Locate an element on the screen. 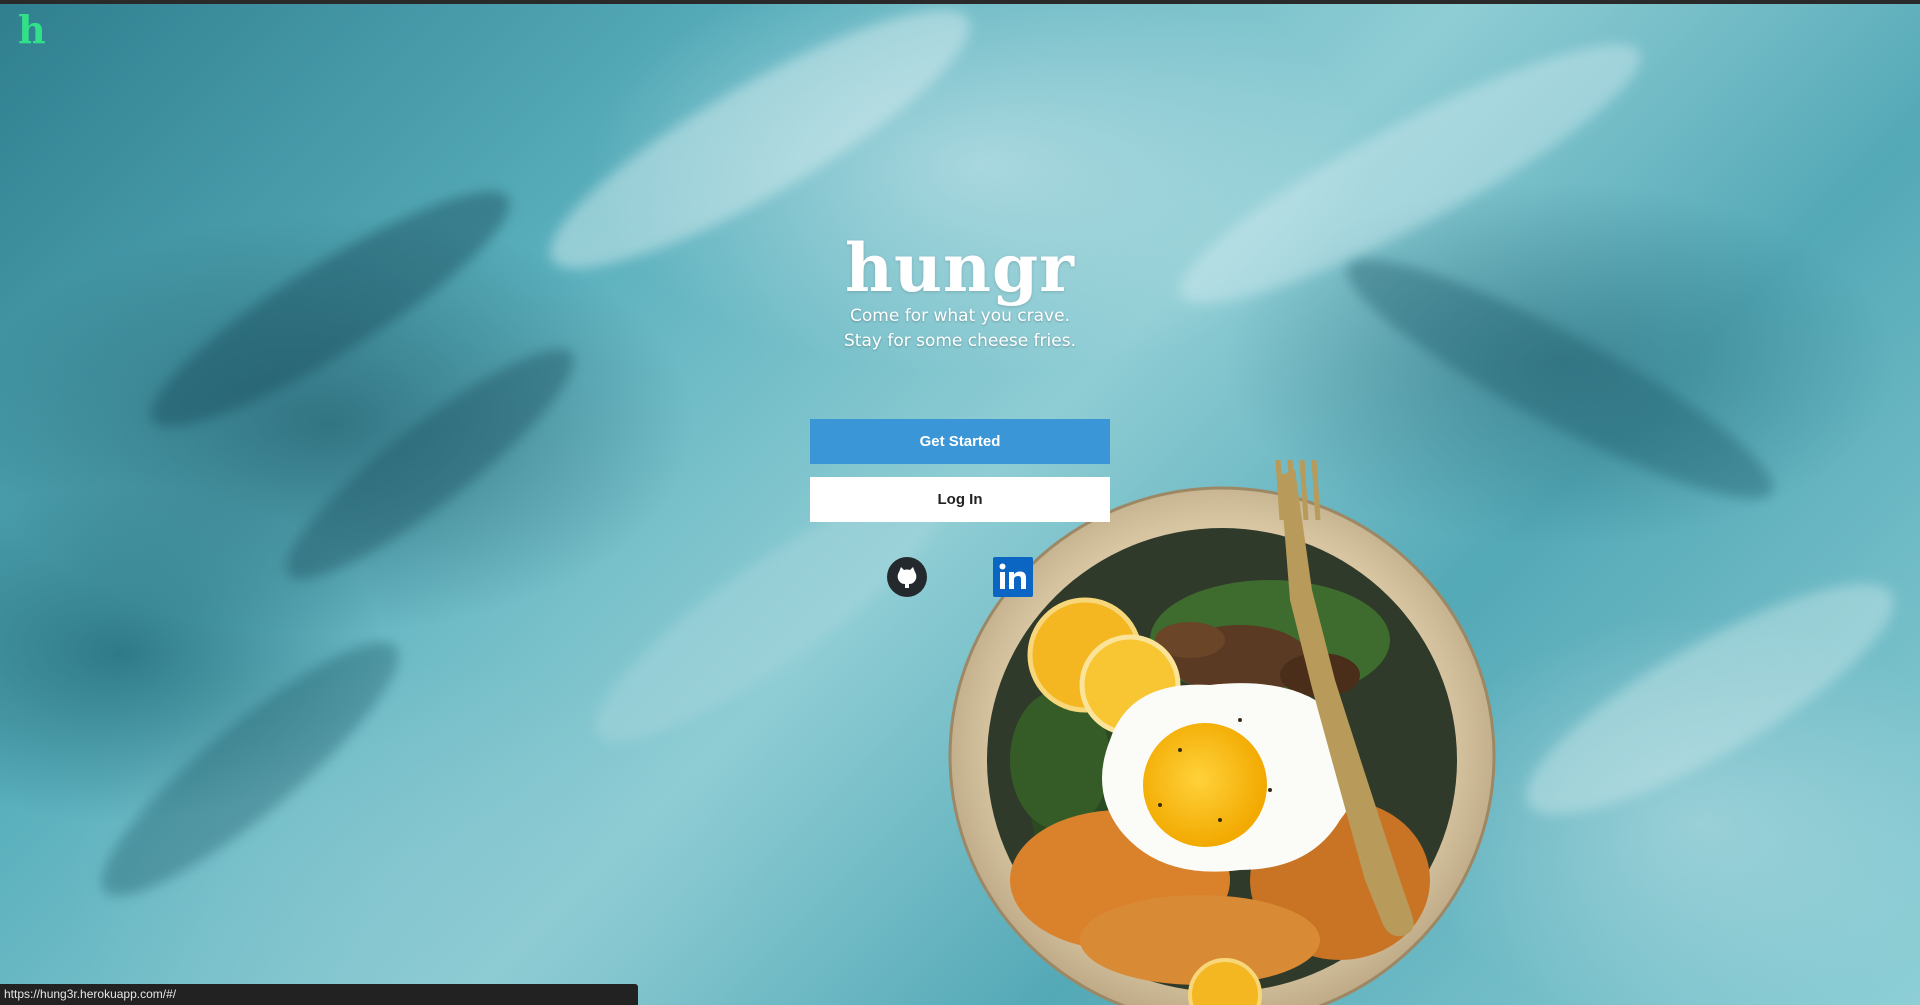 The height and width of the screenshot is (1005, 1920). tagline-line-1: Come for what you crave. is located at coordinates (960, 316).